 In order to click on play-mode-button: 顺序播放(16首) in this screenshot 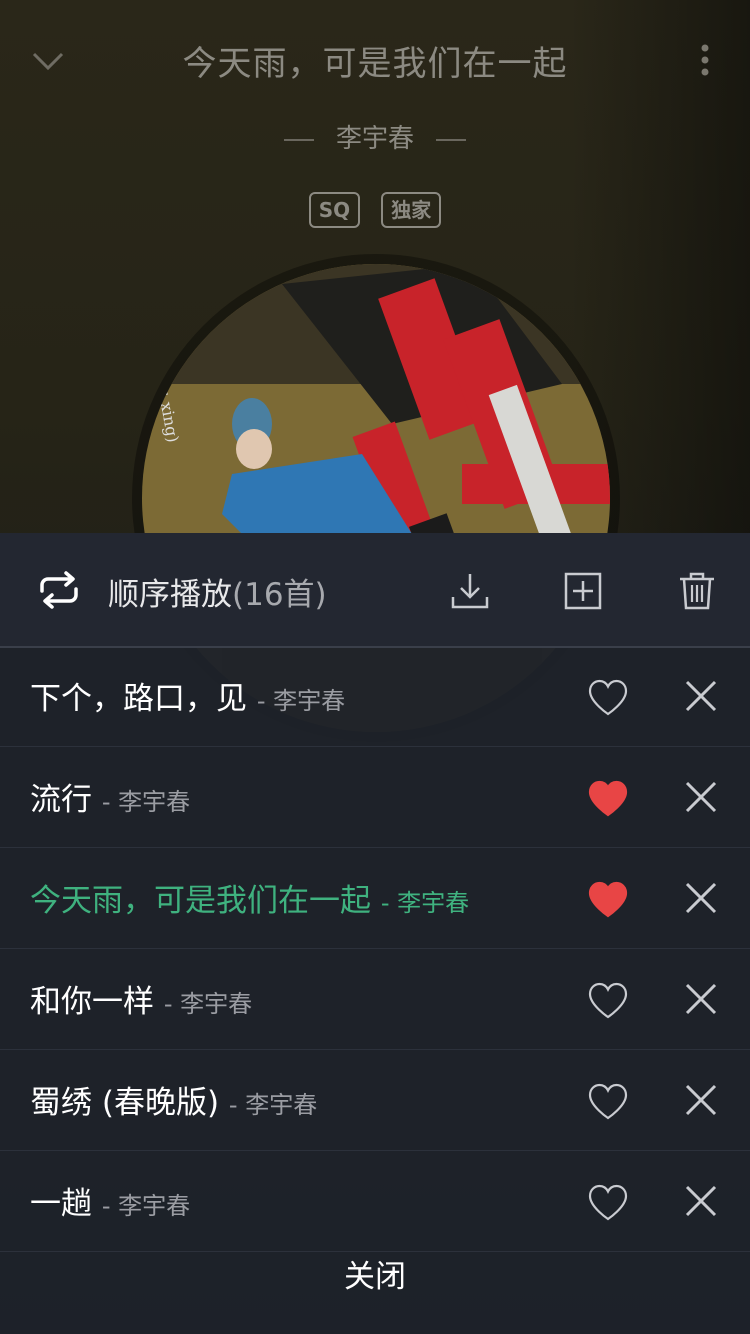, I will do `click(217, 591)`.